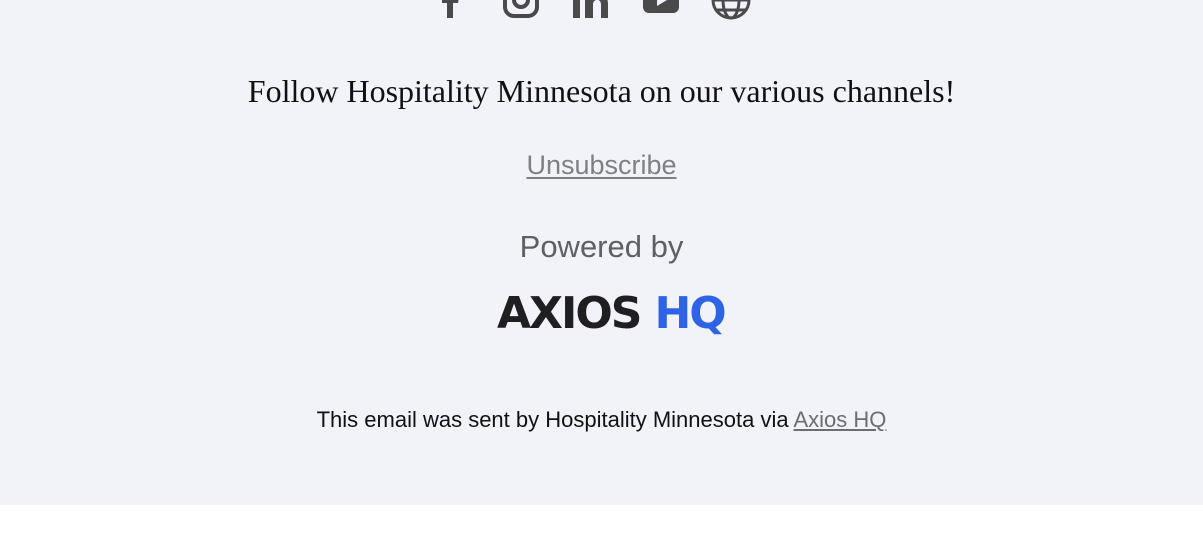 This screenshot has width=1203, height=556. I want to click on axios-hq-logo: AXIOS HQ, so click(612, 313).